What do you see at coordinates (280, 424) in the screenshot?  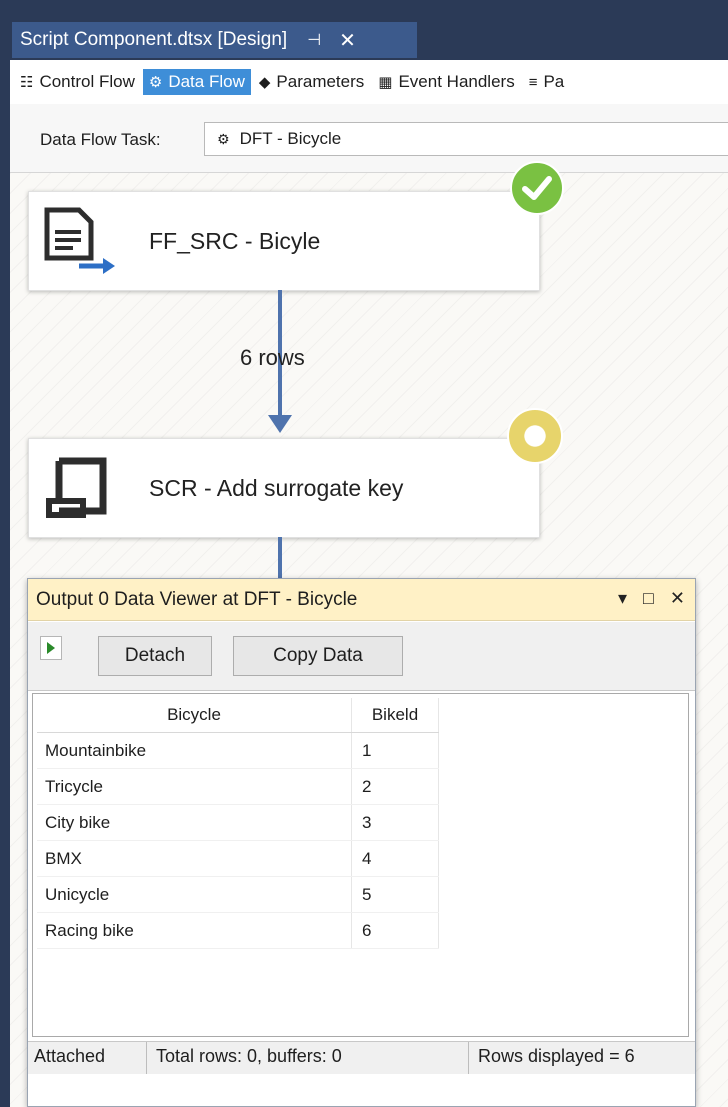 I see `data-path-arrow` at bounding box center [280, 424].